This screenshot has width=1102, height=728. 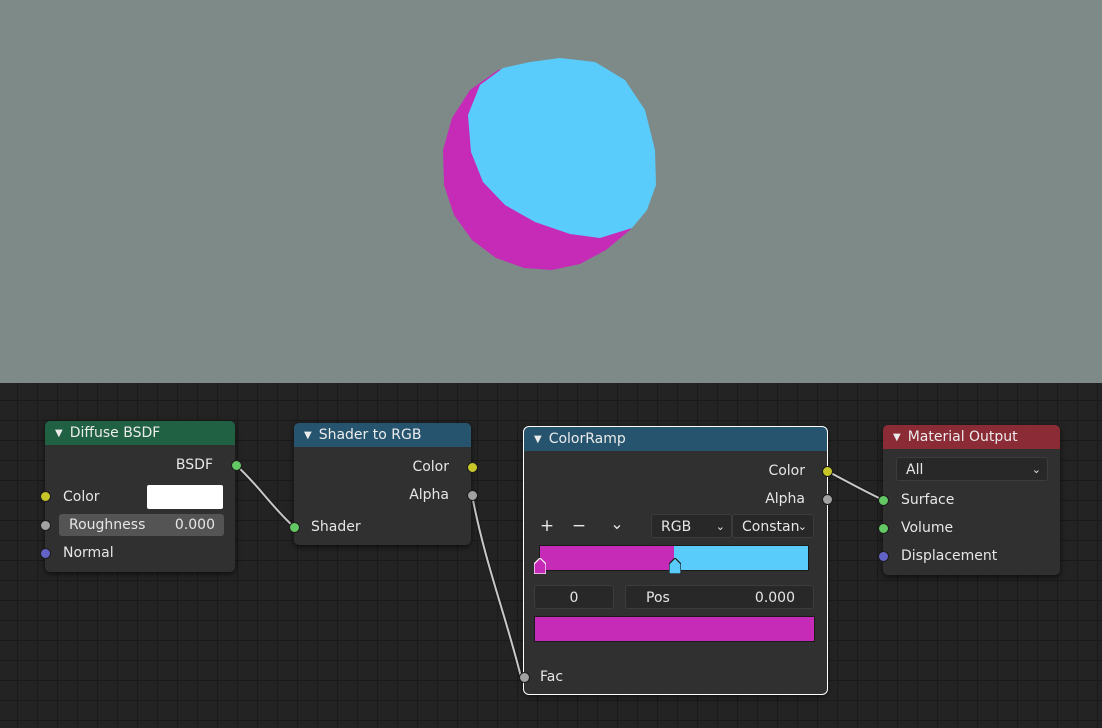 What do you see at coordinates (676, 527) in the screenshot?
I see `color-mode-value: RGB` at bounding box center [676, 527].